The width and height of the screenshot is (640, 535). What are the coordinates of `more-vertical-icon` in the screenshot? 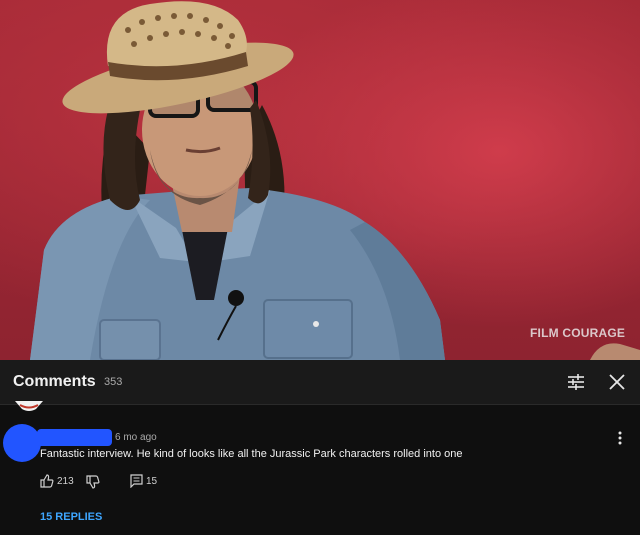 It's located at (620, 438).